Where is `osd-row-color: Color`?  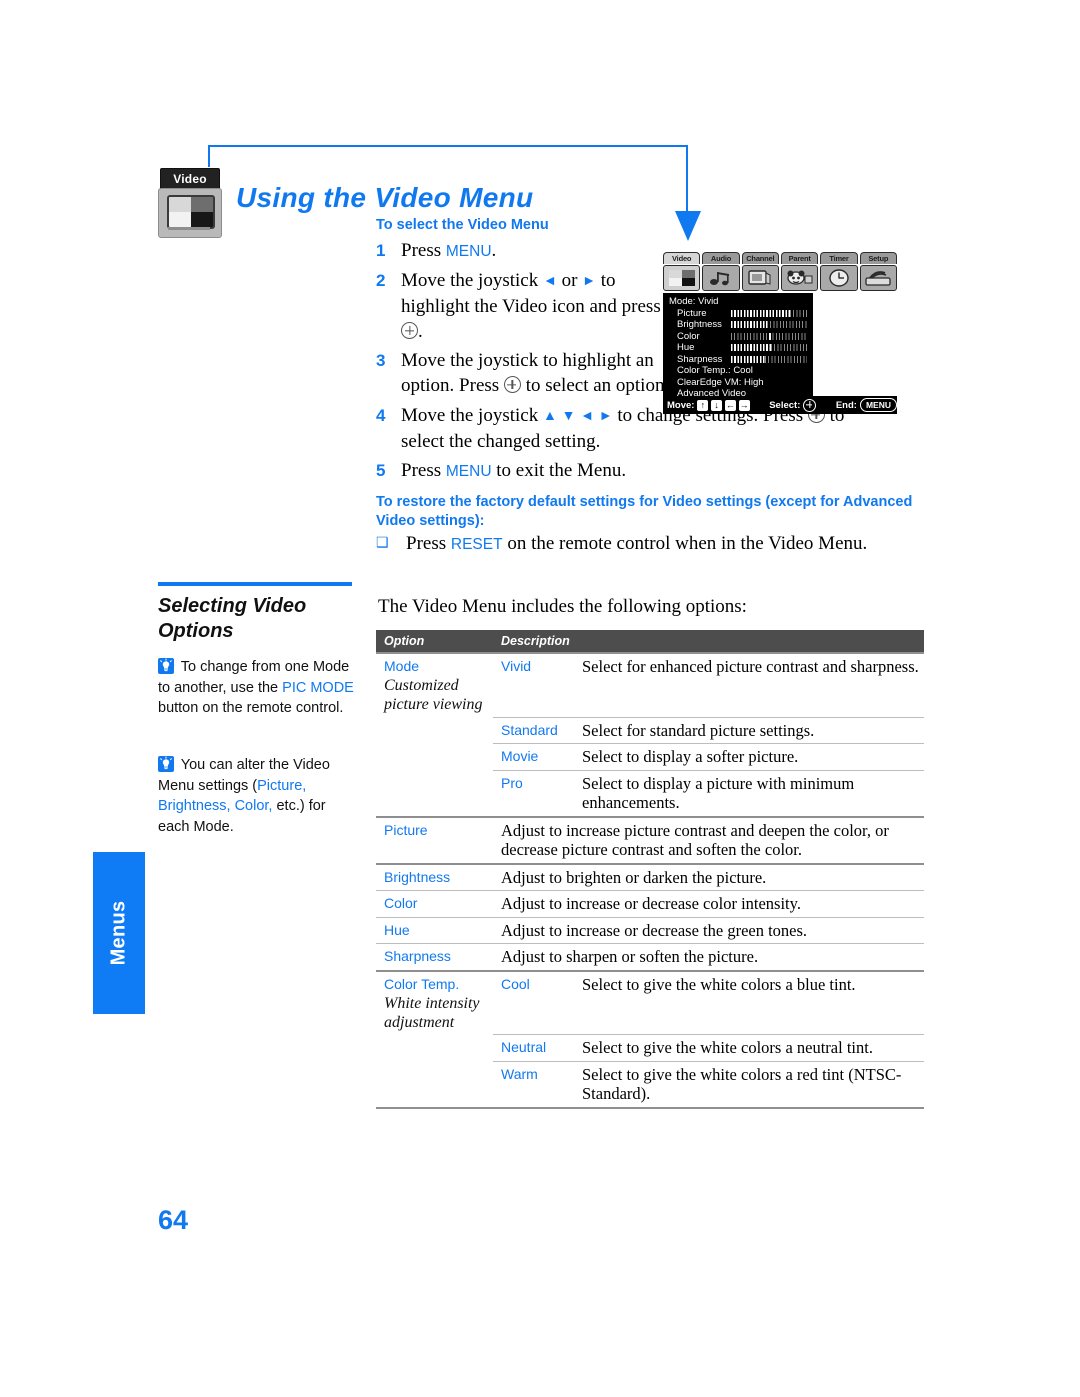 osd-row-color: Color is located at coordinates (739, 337).